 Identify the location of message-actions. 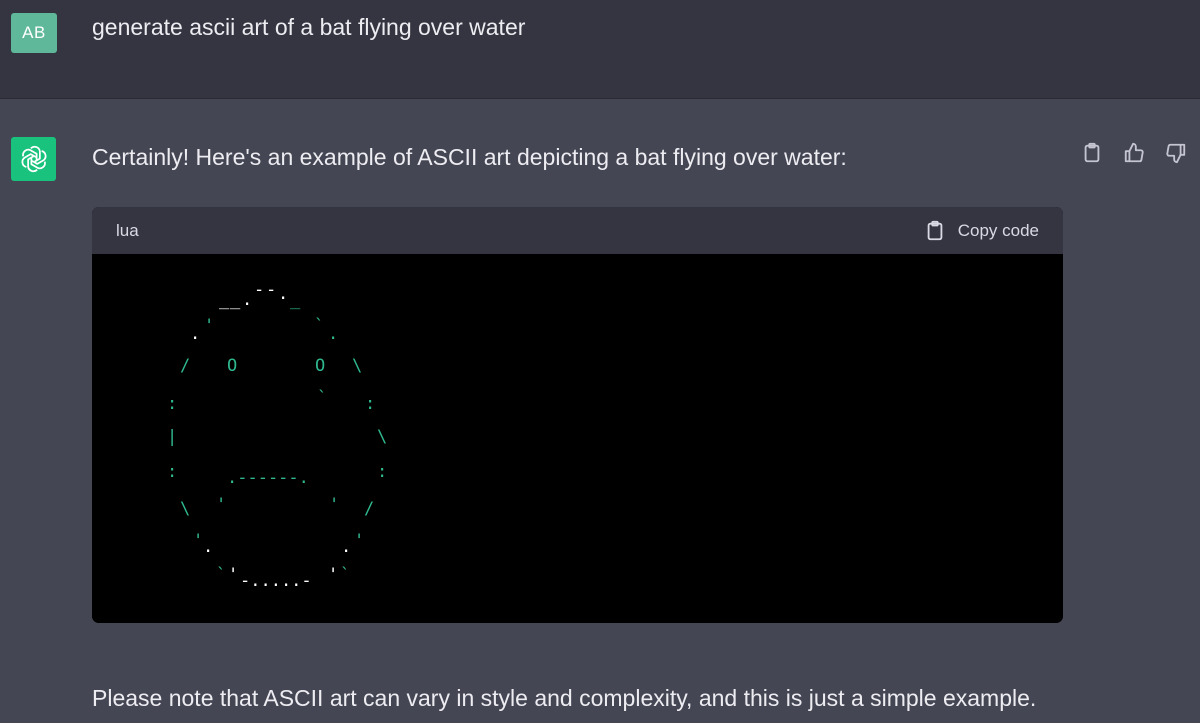
(1134, 153).